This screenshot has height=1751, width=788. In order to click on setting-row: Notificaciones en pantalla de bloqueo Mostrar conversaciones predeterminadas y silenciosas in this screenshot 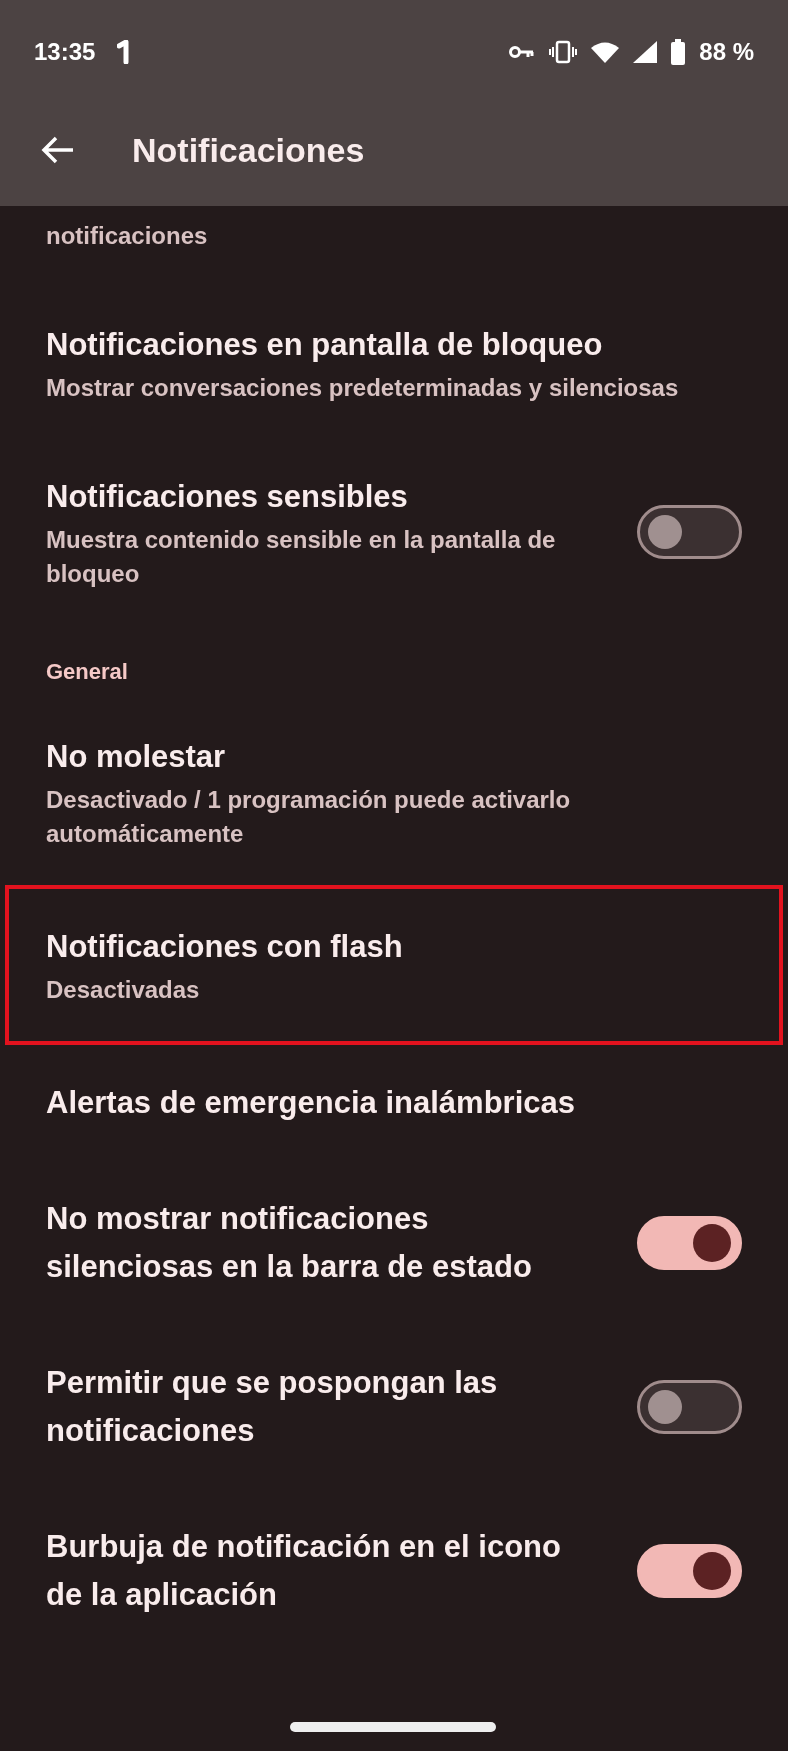, I will do `click(394, 363)`.